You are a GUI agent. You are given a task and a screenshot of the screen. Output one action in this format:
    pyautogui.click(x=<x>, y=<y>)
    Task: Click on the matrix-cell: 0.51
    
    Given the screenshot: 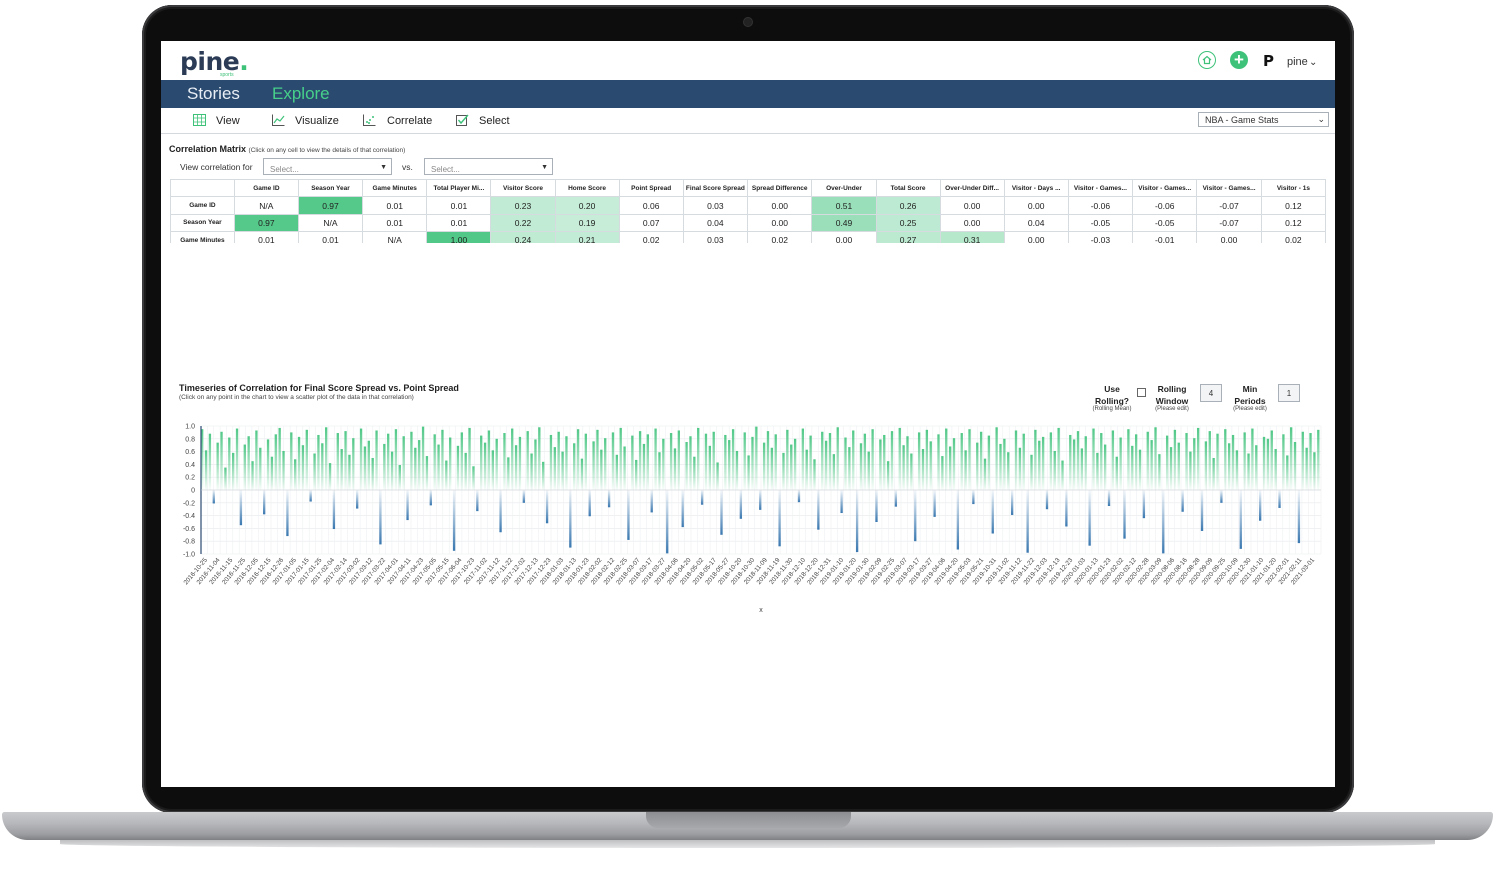 What is the action you would take?
    pyautogui.click(x=844, y=205)
    